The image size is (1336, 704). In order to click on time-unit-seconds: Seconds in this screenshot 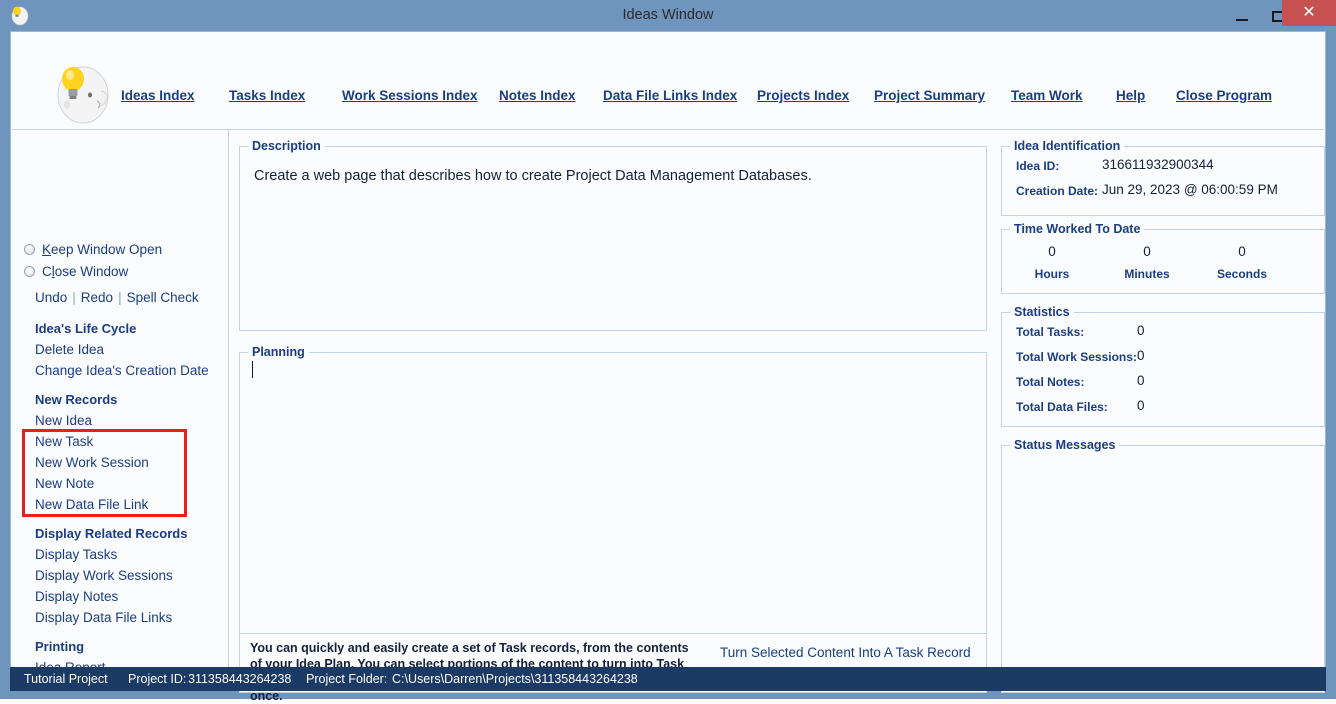, I will do `click(1241, 274)`.